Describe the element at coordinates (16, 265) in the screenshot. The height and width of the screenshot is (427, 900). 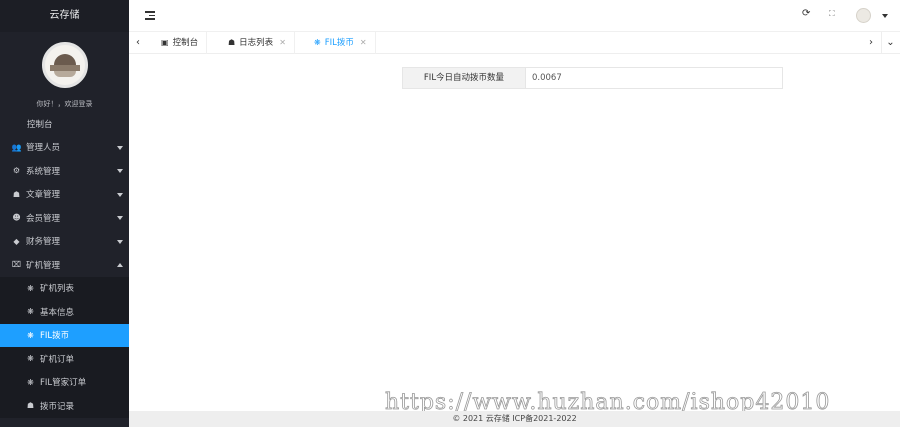
I see `cart-icon: ⌧` at that location.